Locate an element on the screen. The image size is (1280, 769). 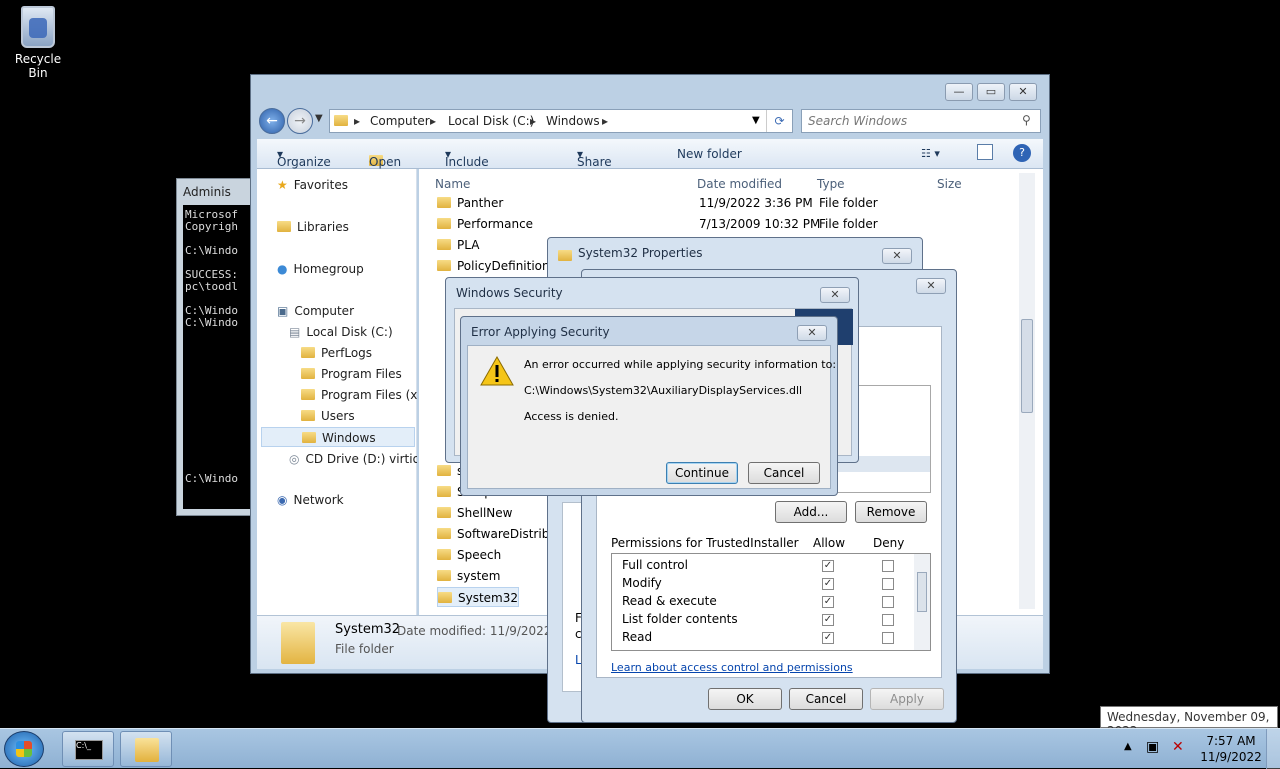
back-button: ← is located at coordinates (272, 121).